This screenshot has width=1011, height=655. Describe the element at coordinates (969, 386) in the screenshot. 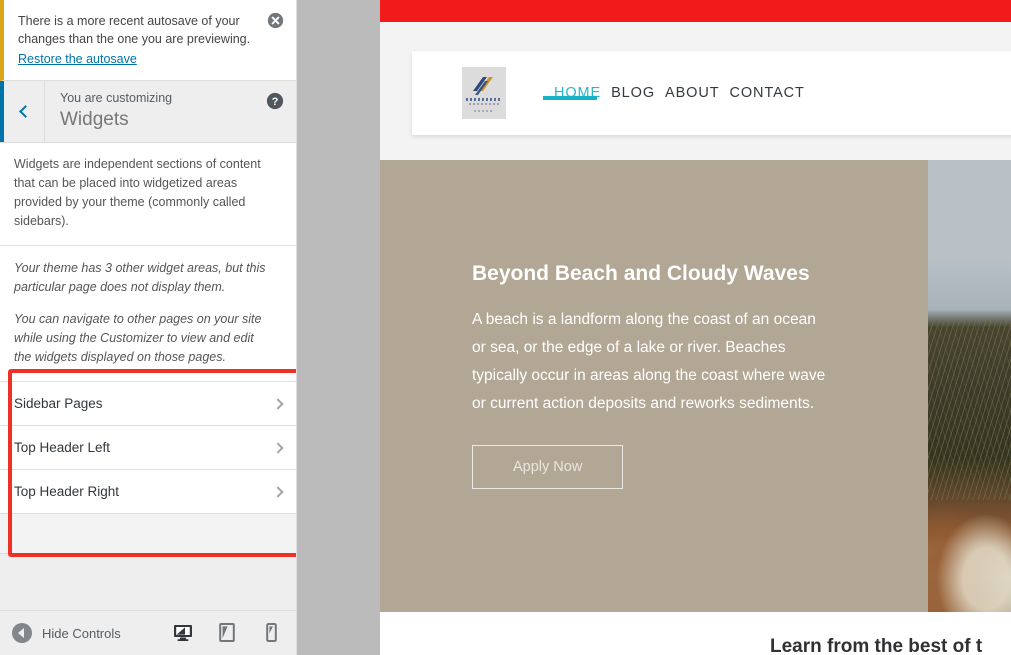

I see `hero-image` at that location.